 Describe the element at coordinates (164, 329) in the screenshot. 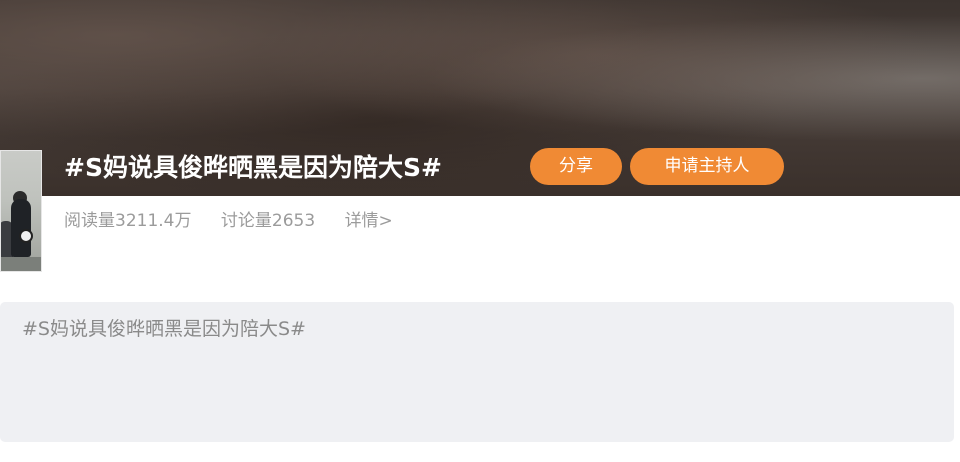

I see `composer-placeholder: #S妈说具俊晔晒黑是因为陪大S#` at that location.